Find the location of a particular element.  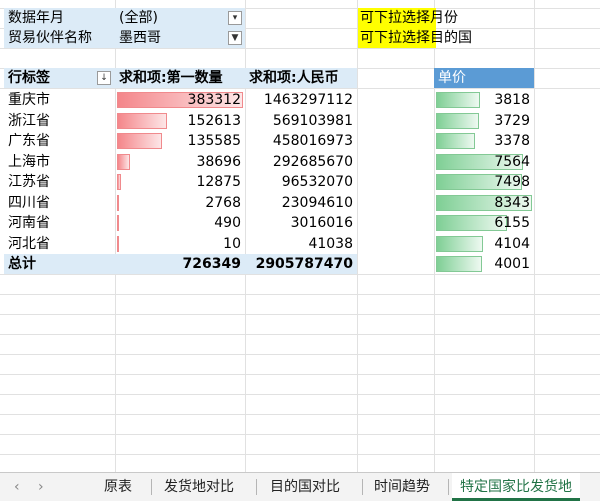

note-country: 可下拉选择目的国 is located at coordinates (416, 38).